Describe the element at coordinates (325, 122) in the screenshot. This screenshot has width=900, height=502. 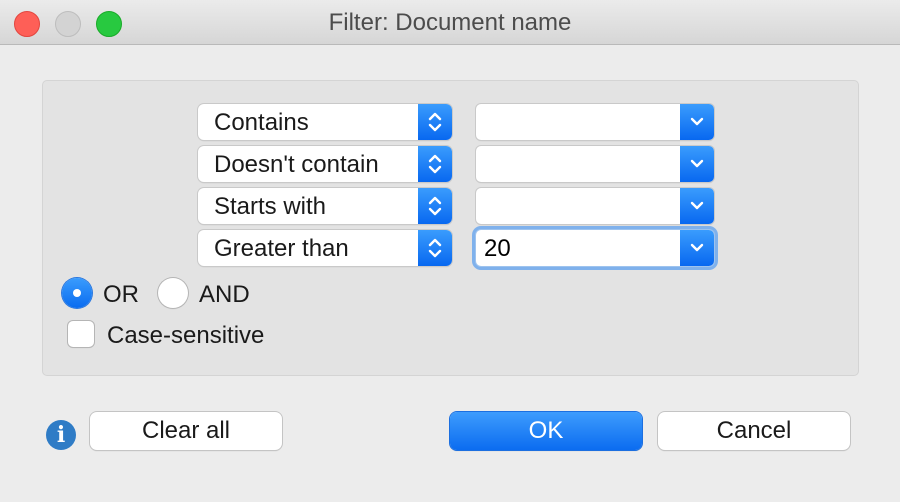
I see `operator-select-1: Contains` at that location.